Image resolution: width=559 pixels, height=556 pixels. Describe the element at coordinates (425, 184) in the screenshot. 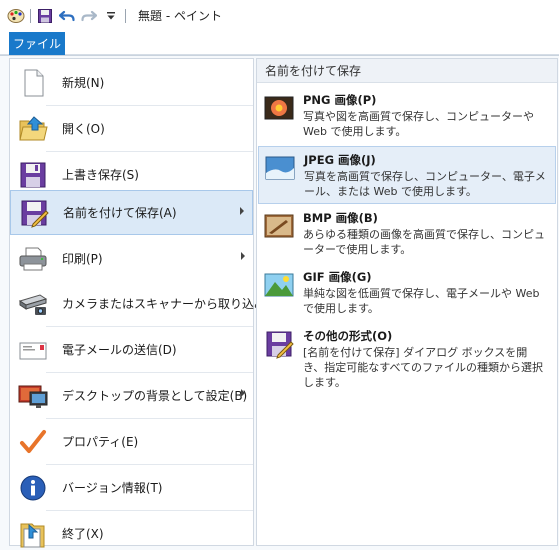

I see `format-description: 写真を高画質で保存し、コンピューター、電子メール、または Web で使用します。` at that location.